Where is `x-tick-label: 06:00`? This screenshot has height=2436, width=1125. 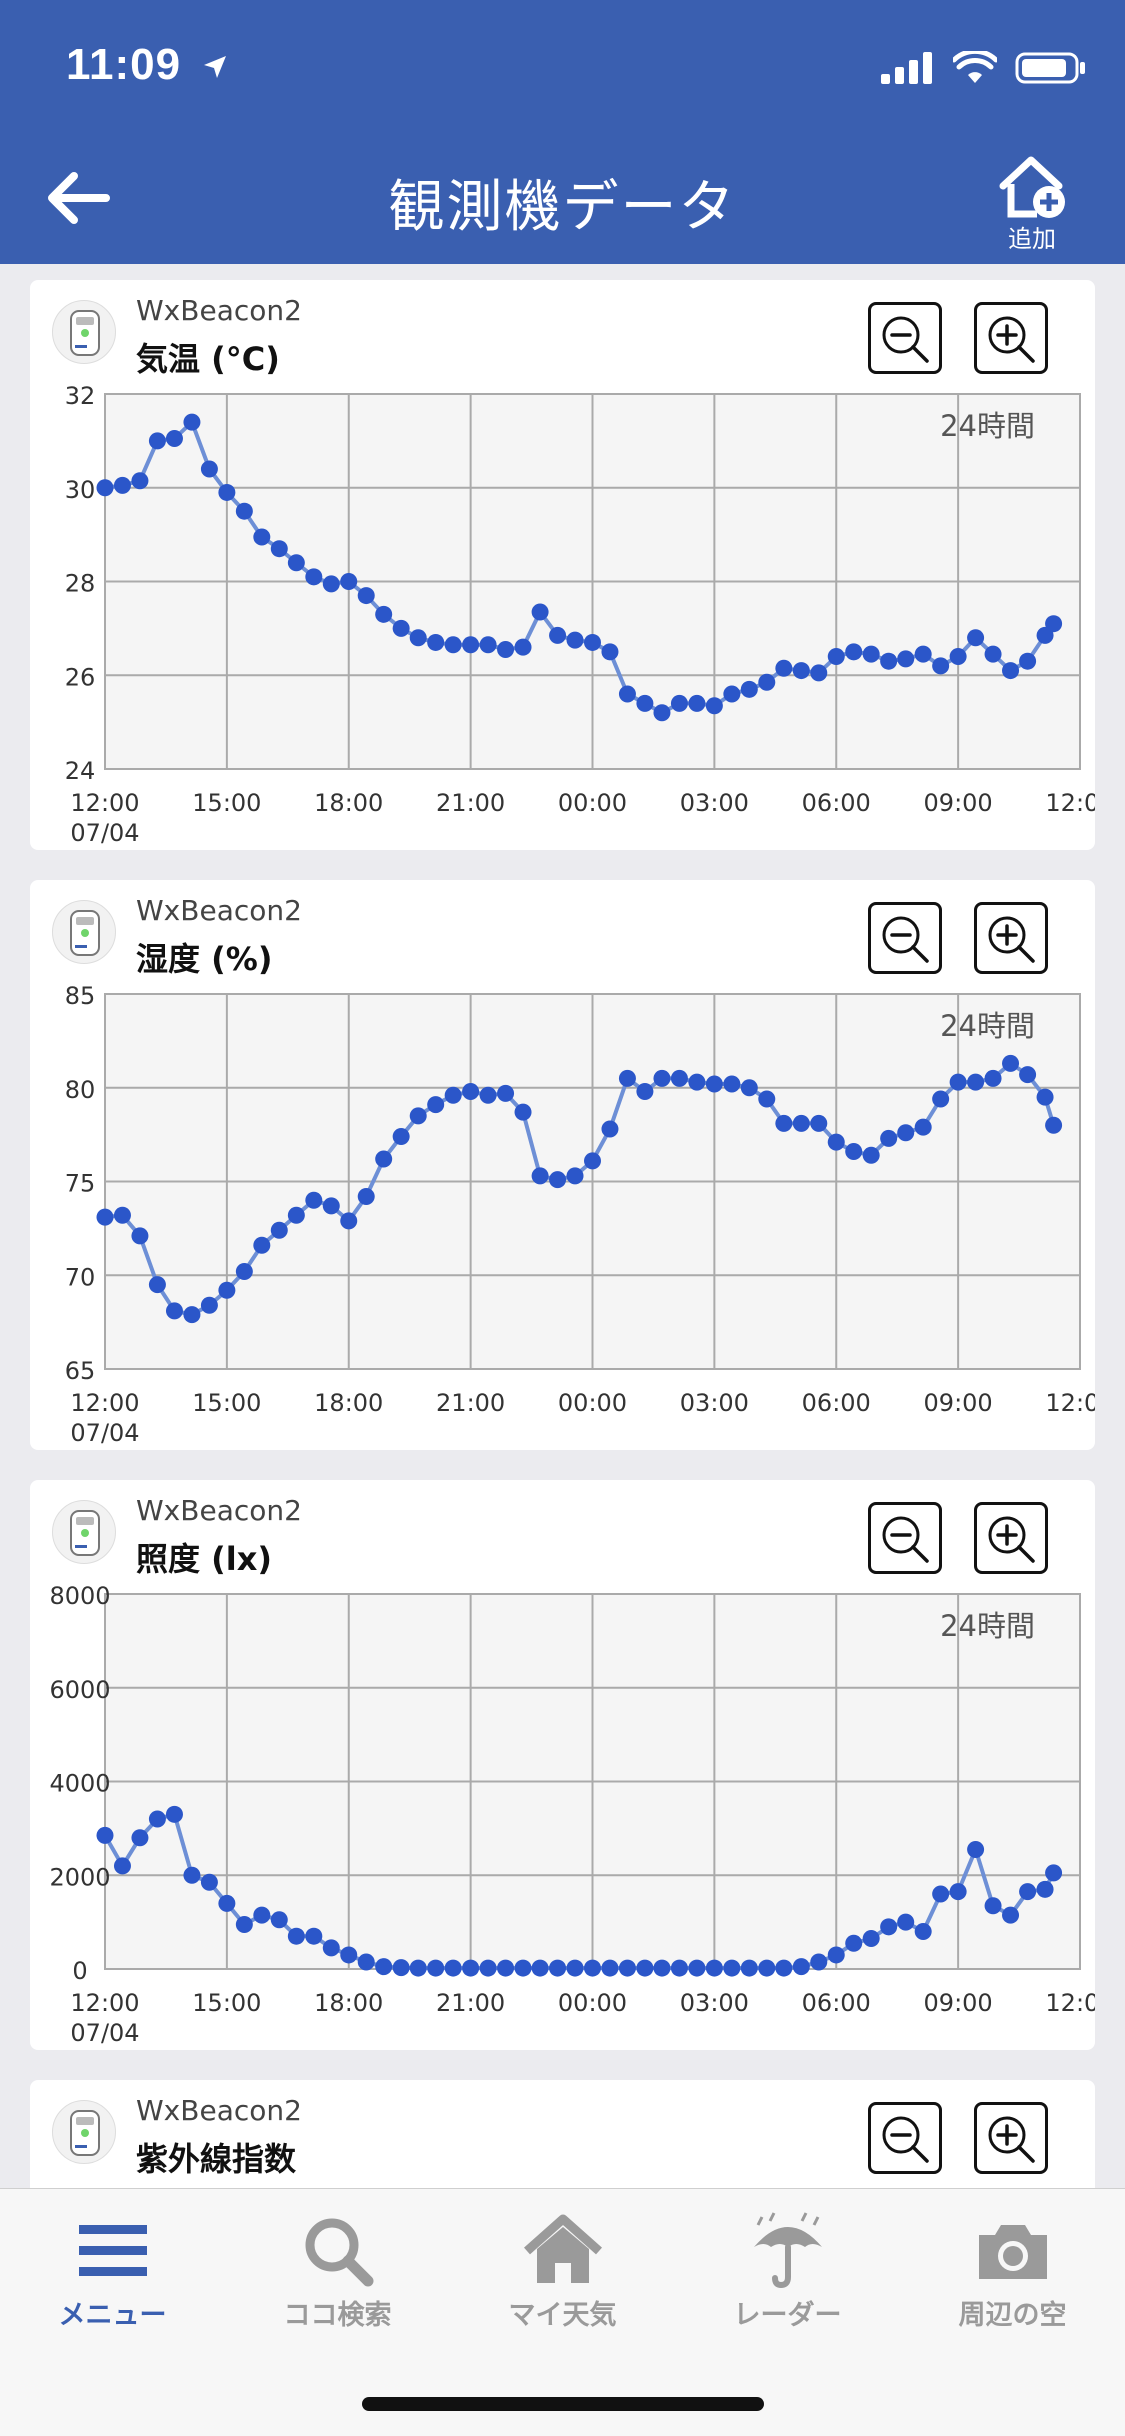
x-tick-label: 06:00 is located at coordinates (836, 1403).